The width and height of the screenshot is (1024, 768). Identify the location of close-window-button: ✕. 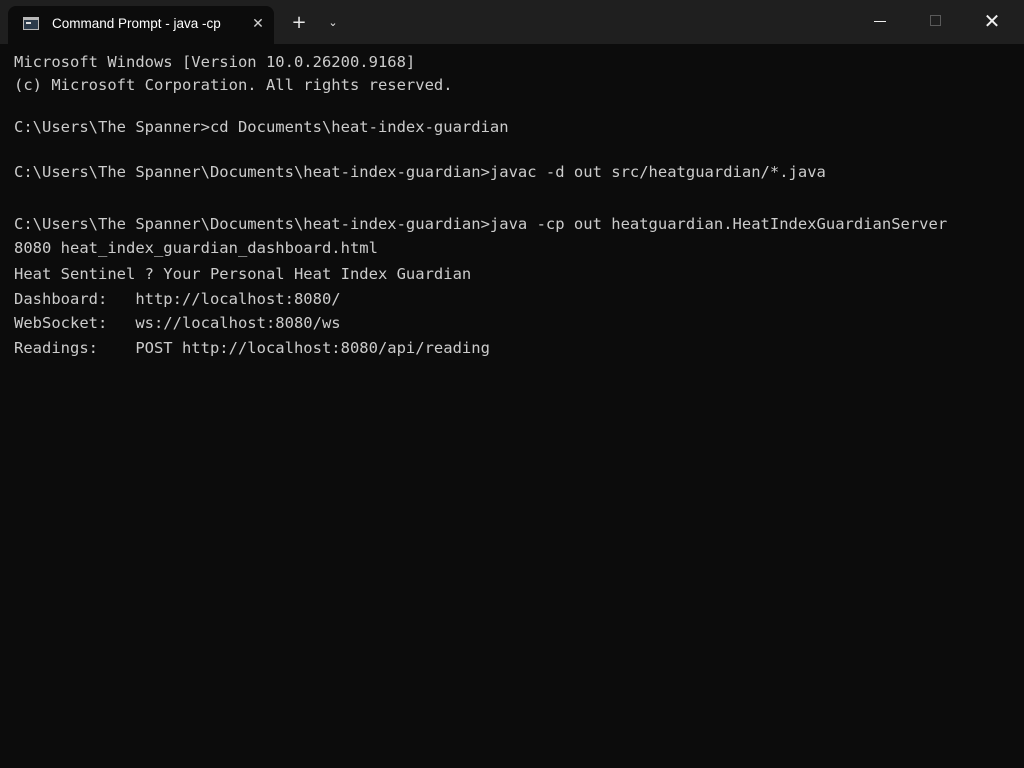
(992, 22).